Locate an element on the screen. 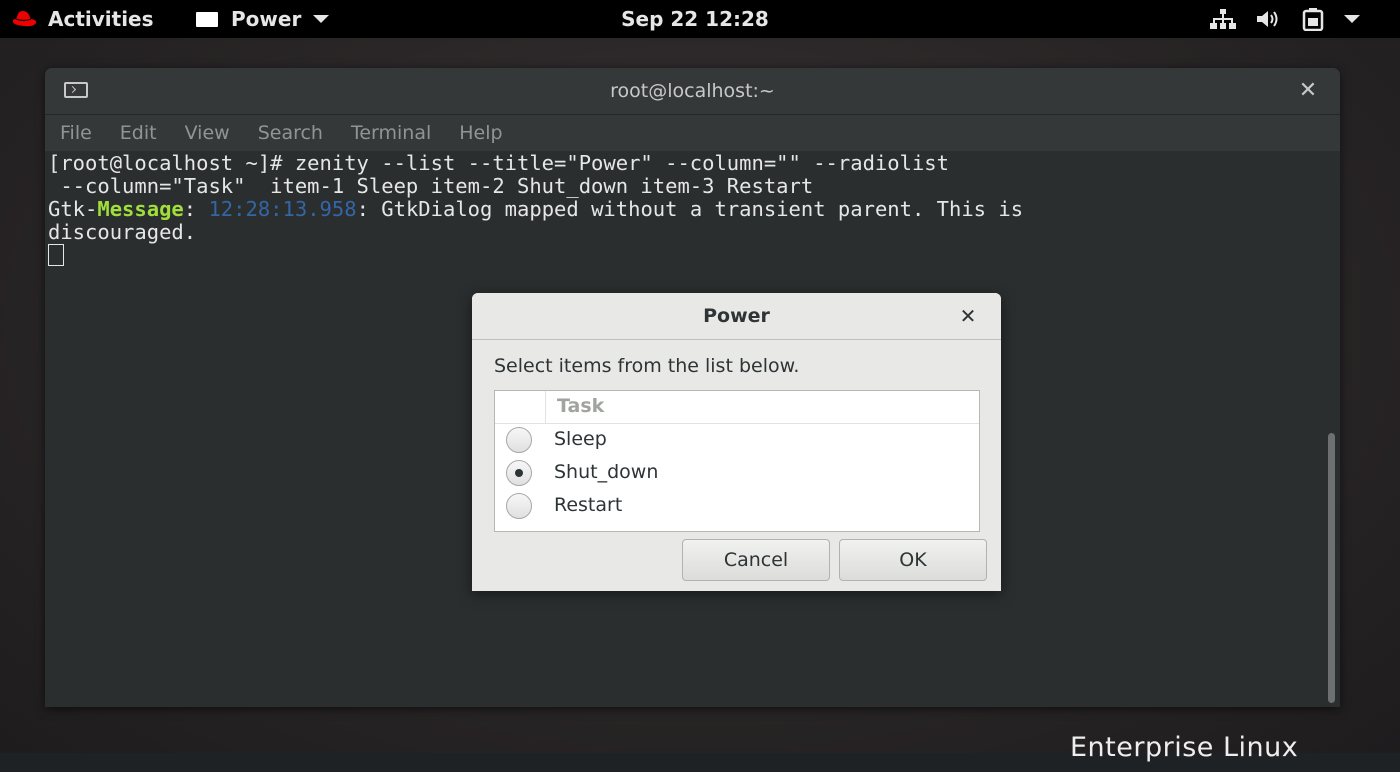 The height and width of the screenshot is (772, 1400). timestamp: 12:28:13.958 is located at coordinates (282, 209).